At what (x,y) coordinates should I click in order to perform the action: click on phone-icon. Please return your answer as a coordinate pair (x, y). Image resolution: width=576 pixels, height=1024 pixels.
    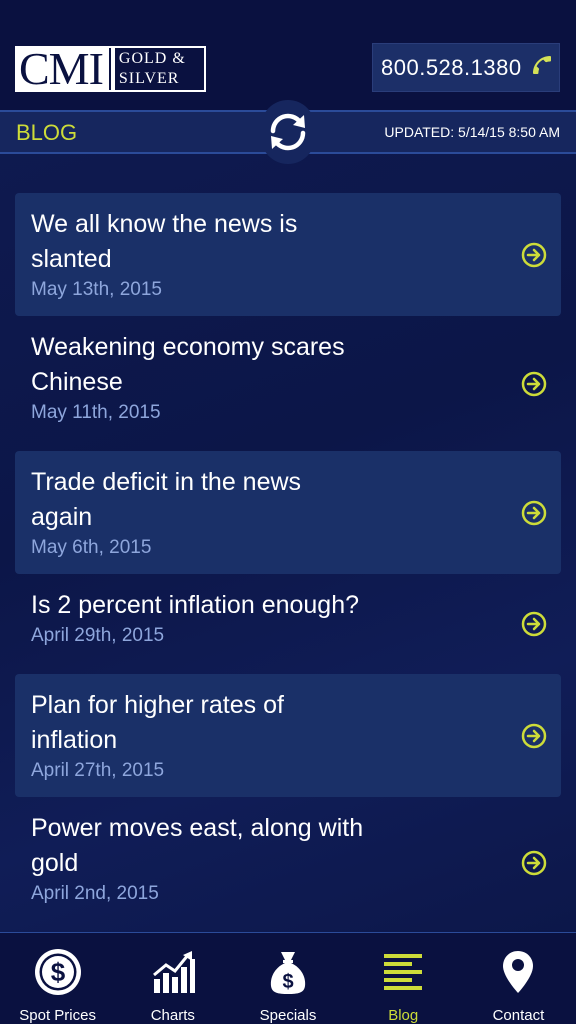
    Looking at the image, I should click on (542, 68).